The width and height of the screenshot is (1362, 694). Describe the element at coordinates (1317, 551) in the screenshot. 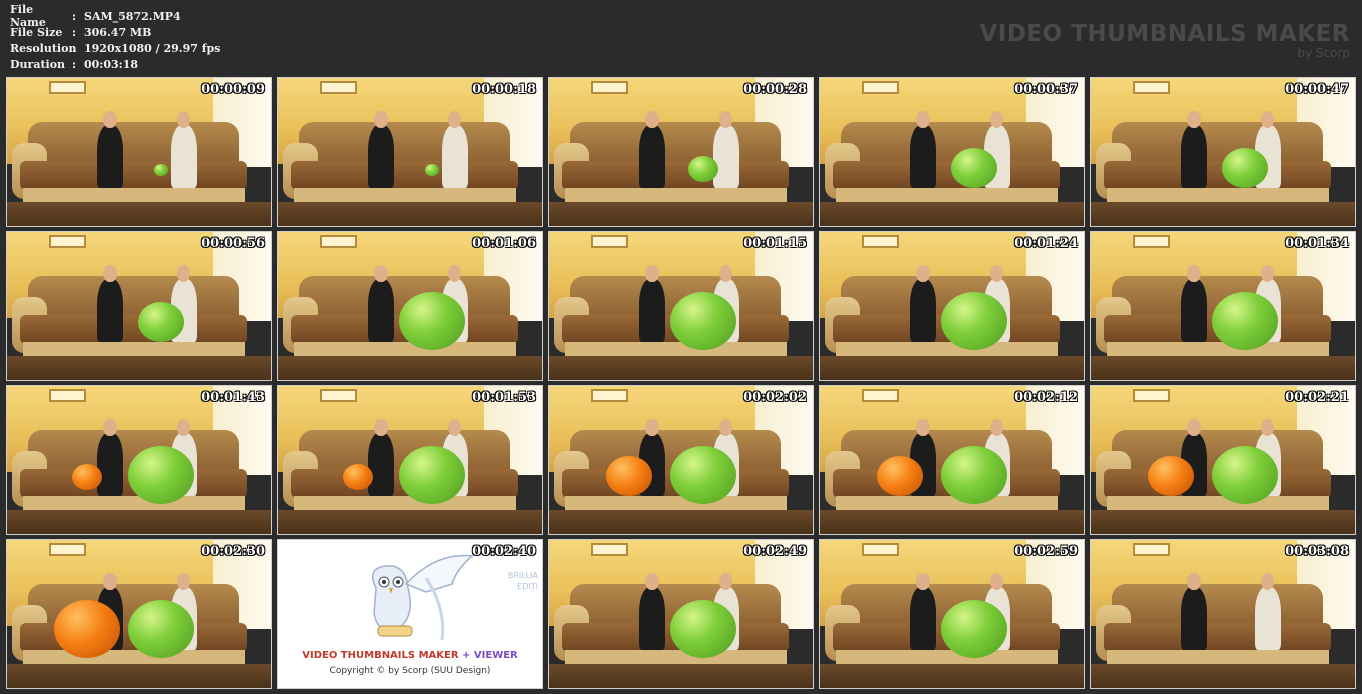

I see `thumbnail-timestamp: 00:03:08` at that location.